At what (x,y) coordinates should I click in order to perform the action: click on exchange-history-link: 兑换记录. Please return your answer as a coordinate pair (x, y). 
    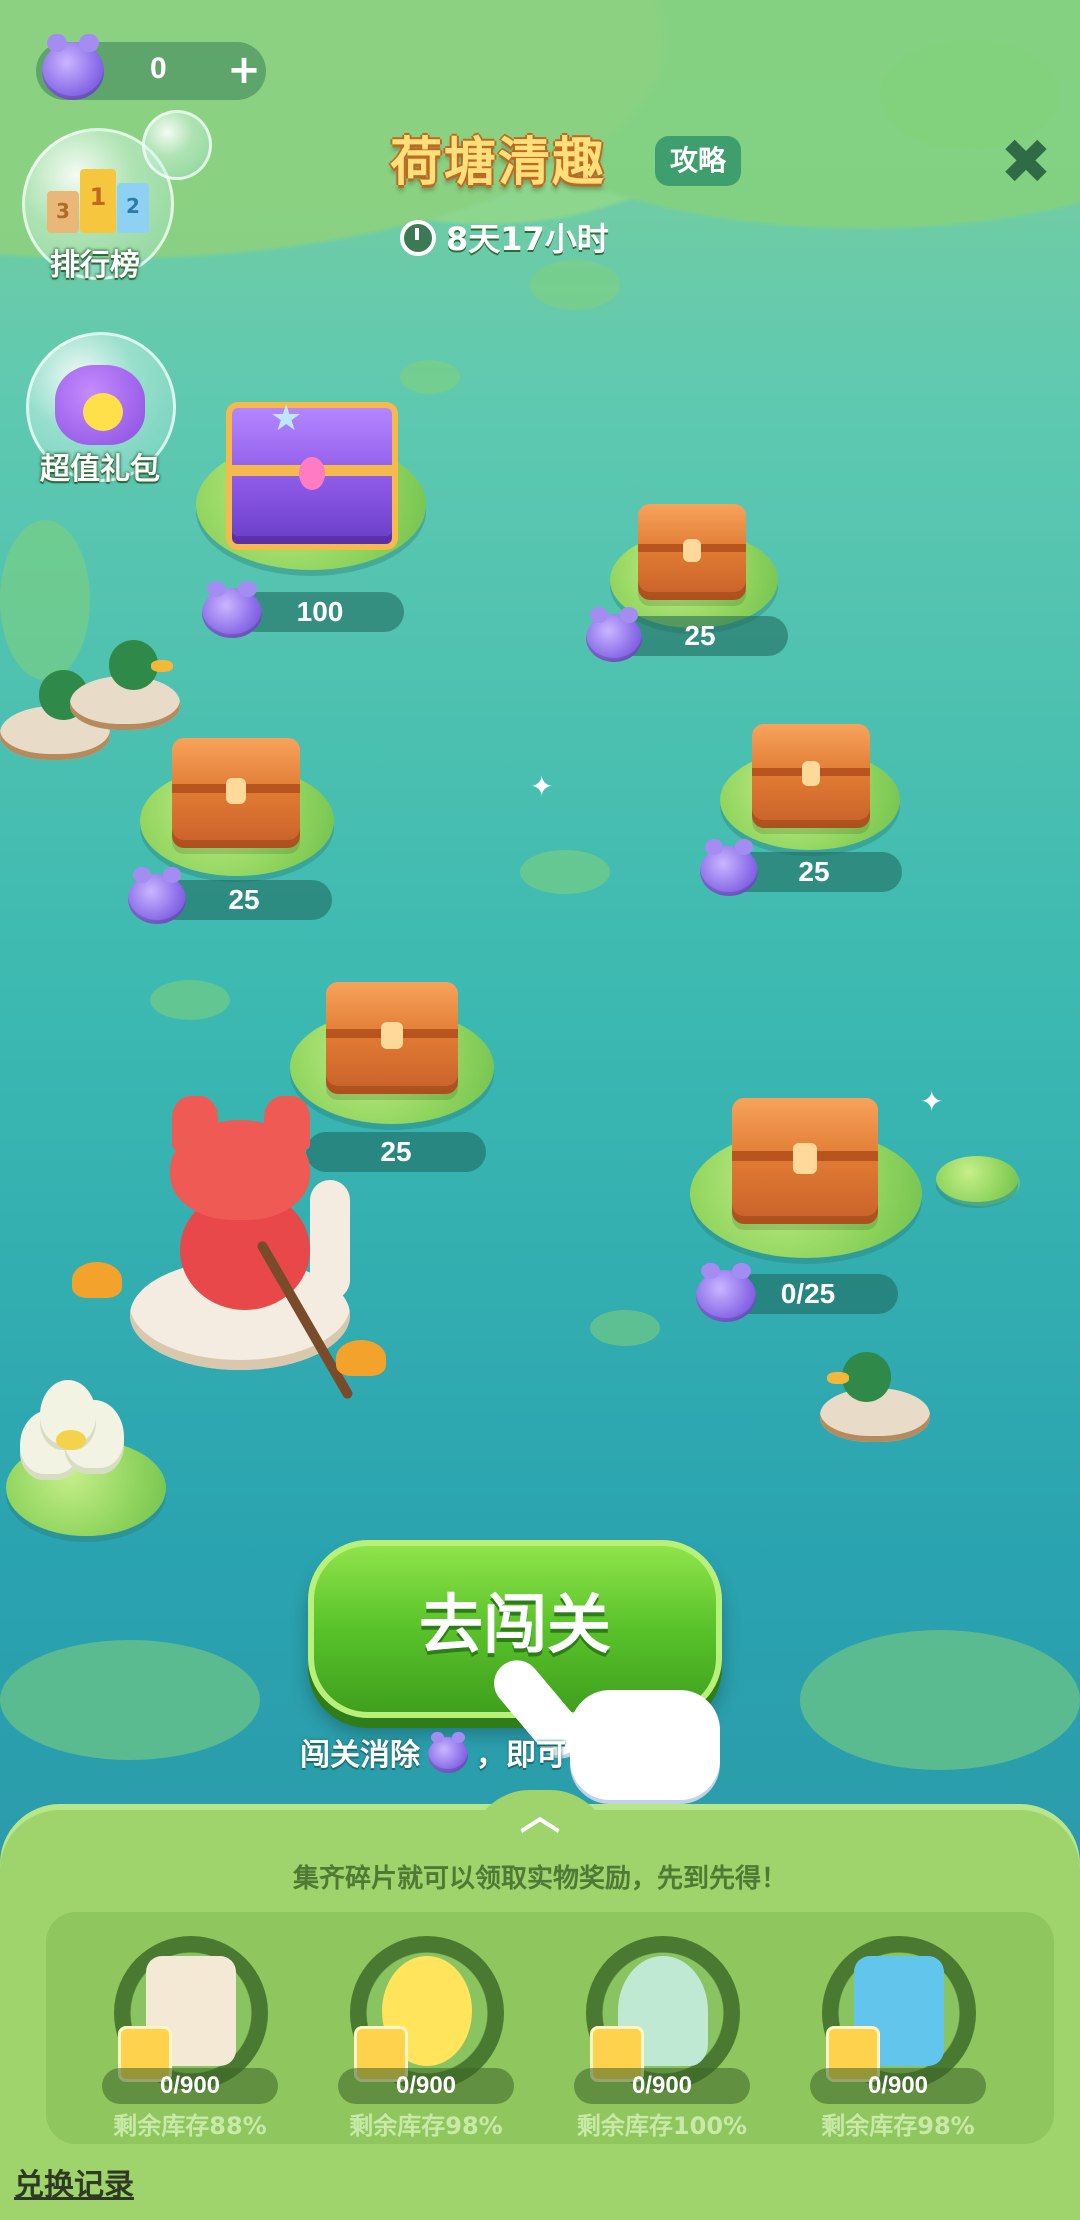
    Looking at the image, I should click on (74, 2182).